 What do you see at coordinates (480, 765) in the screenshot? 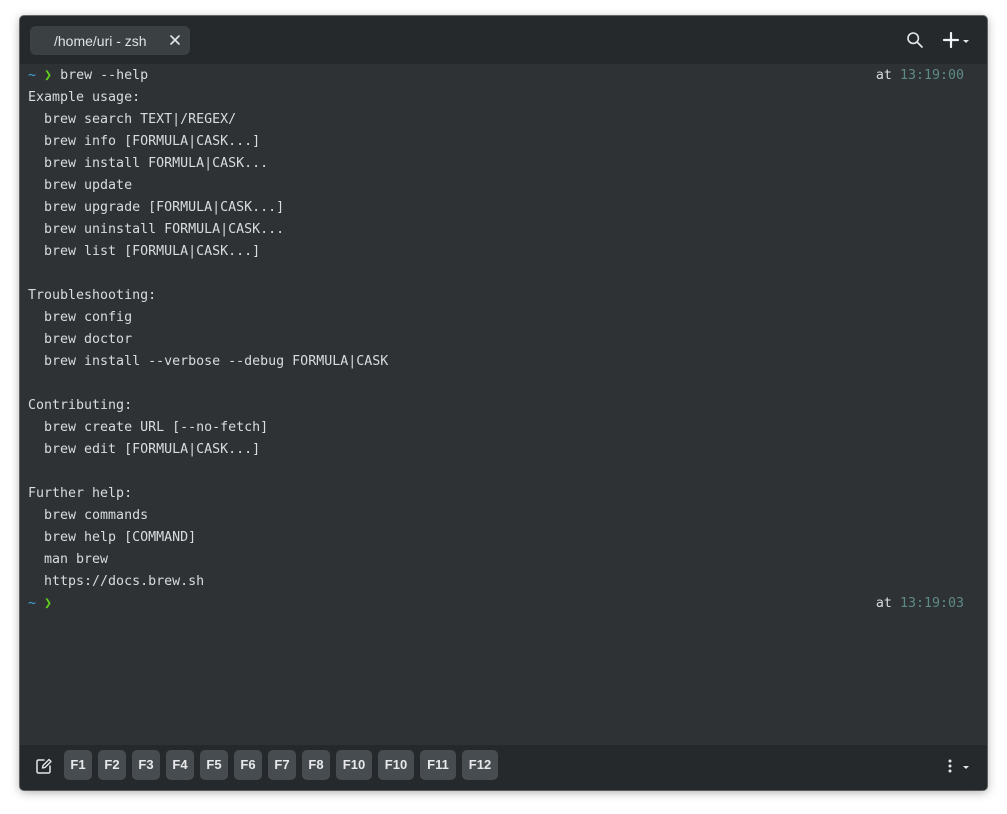
I see `f12-key-button: F12` at bounding box center [480, 765].